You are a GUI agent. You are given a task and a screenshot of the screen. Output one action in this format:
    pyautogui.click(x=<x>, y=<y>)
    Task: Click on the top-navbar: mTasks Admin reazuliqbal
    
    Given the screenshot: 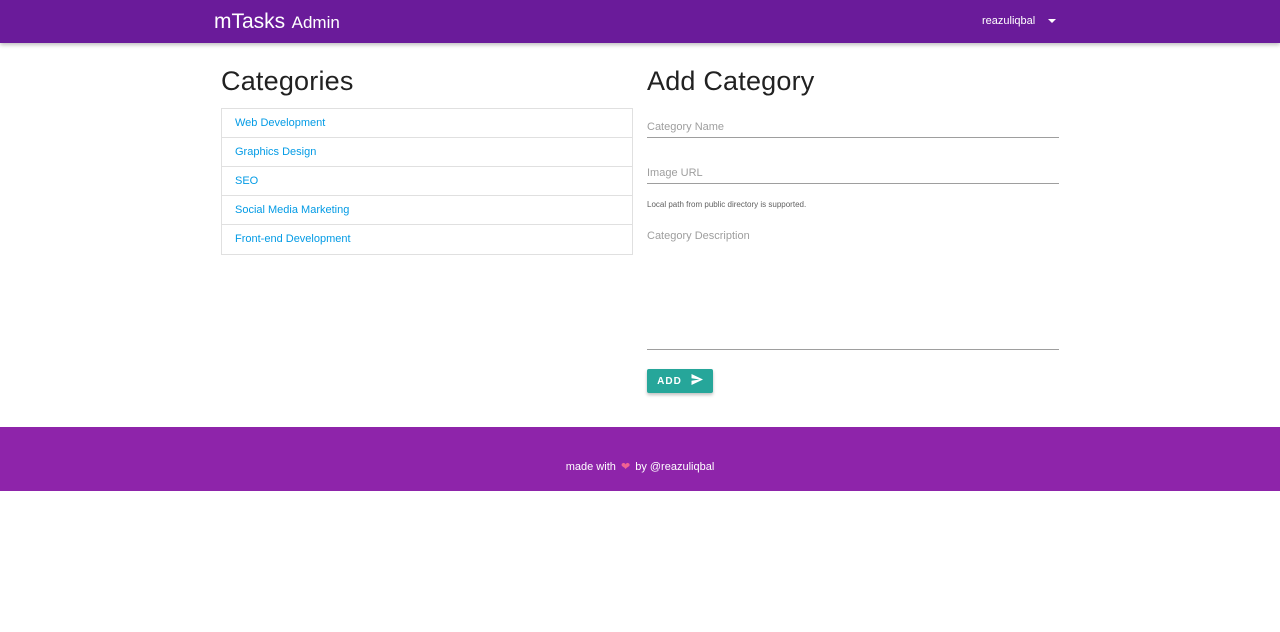 What is the action you would take?
    pyautogui.click(x=640, y=21)
    